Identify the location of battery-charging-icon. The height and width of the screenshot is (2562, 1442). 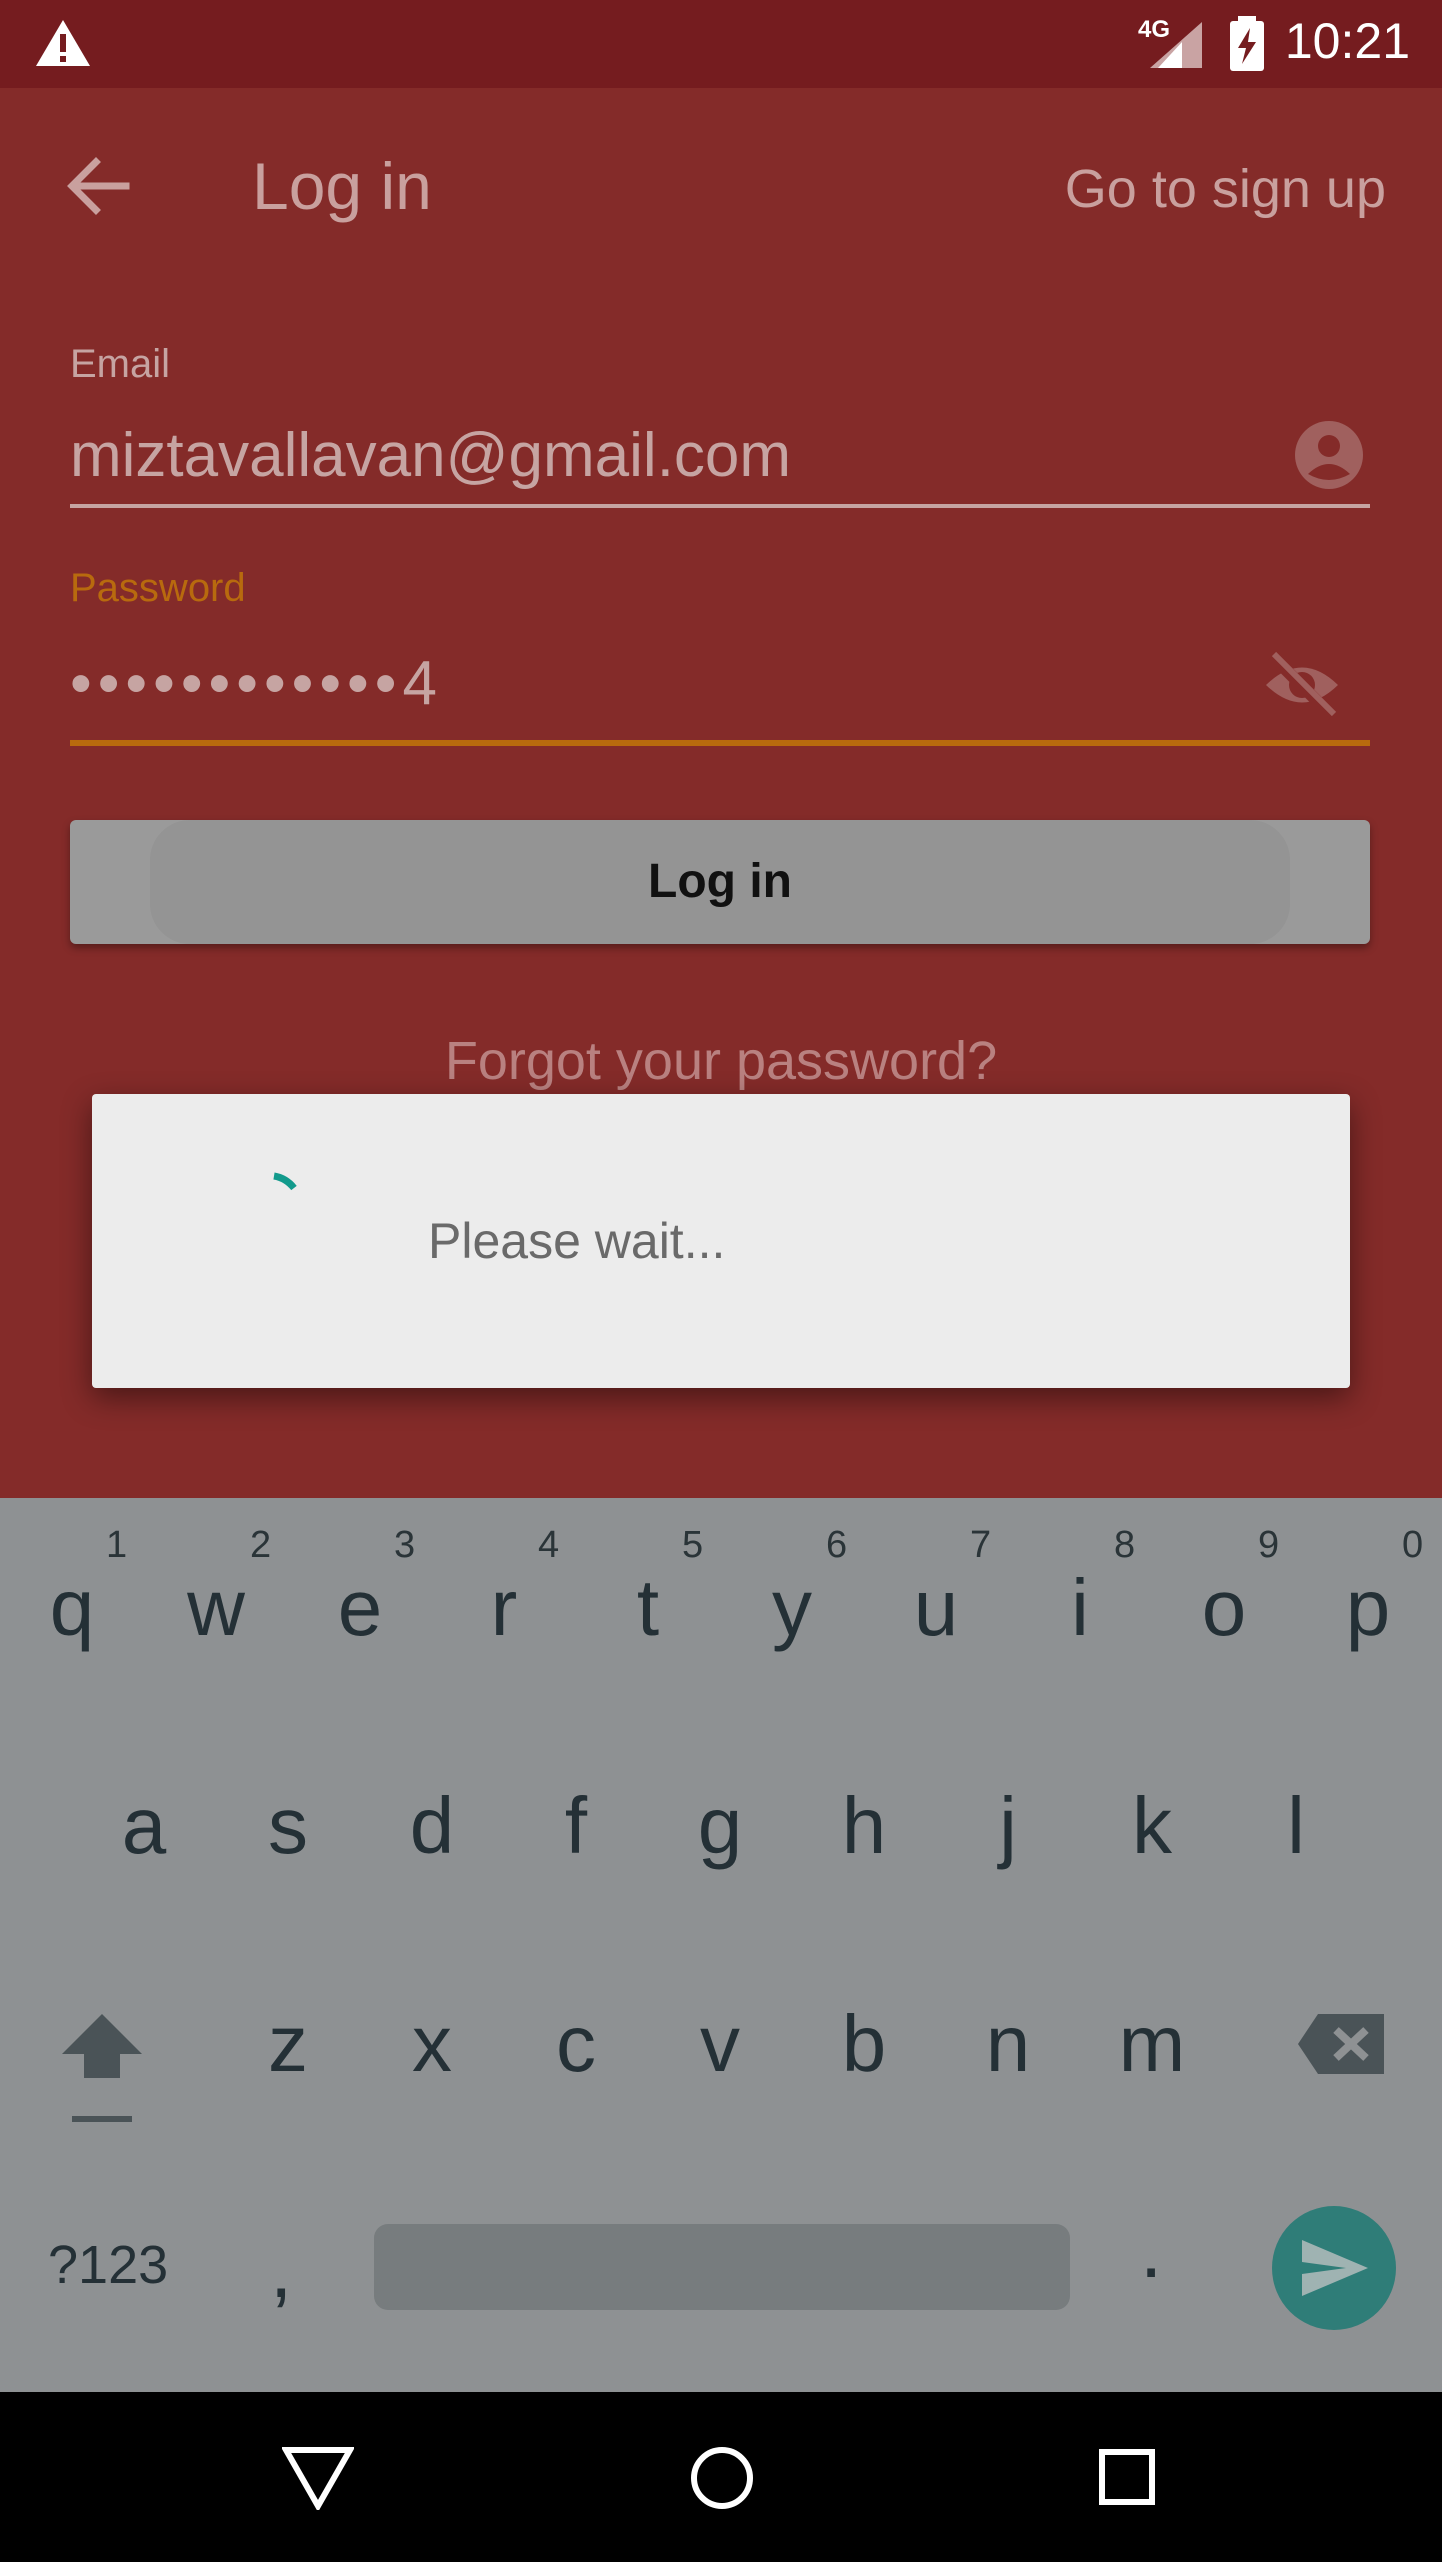
(1247, 43).